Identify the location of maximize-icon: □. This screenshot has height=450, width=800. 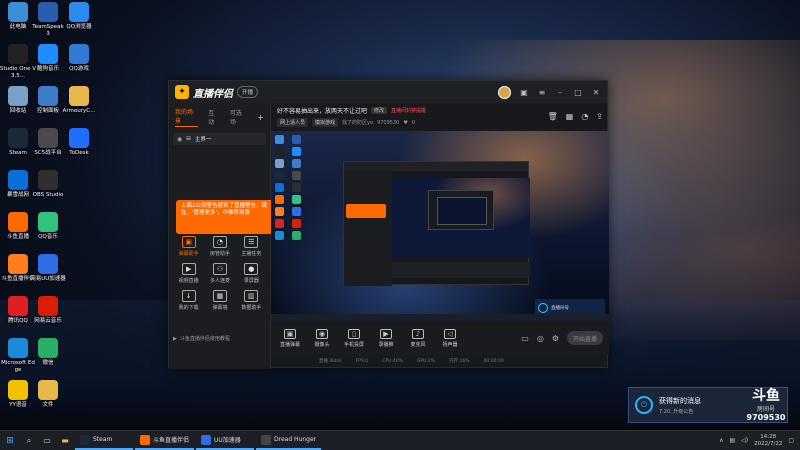
(578, 92).